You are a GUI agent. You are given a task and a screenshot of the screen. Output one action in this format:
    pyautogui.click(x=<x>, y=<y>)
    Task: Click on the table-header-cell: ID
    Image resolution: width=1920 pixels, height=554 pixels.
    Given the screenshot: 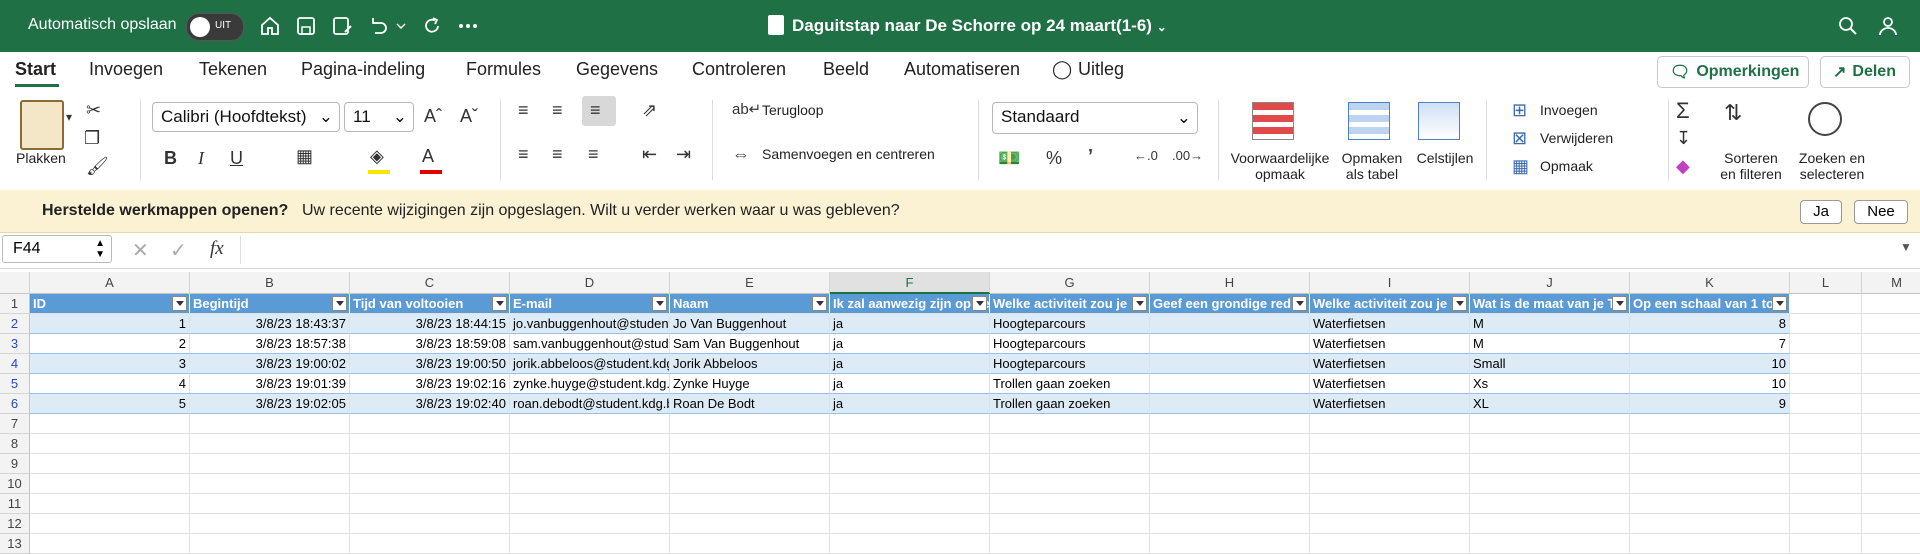 What is the action you would take?
    pyautogui.click(x=110, y=304)
    